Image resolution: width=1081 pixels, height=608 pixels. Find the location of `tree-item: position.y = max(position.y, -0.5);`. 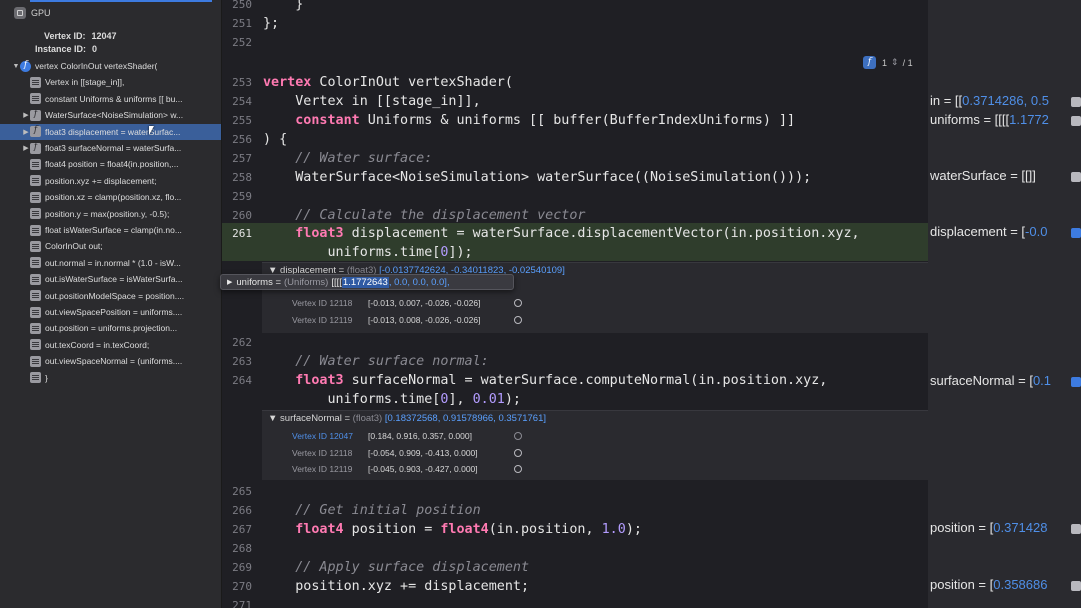

tree-item: position.y = max(position.y, -0.5); is located at coordinates (110, 214).